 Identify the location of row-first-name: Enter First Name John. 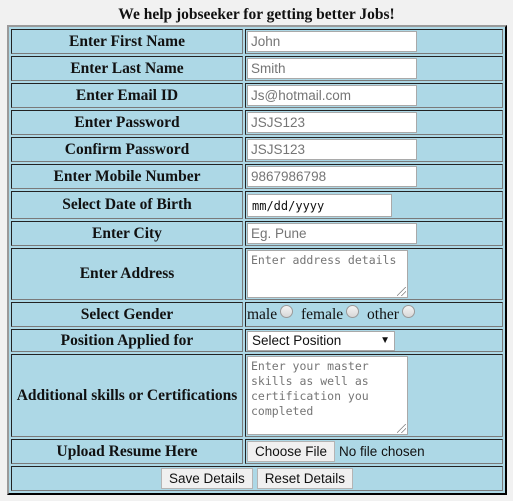
(257, 41).